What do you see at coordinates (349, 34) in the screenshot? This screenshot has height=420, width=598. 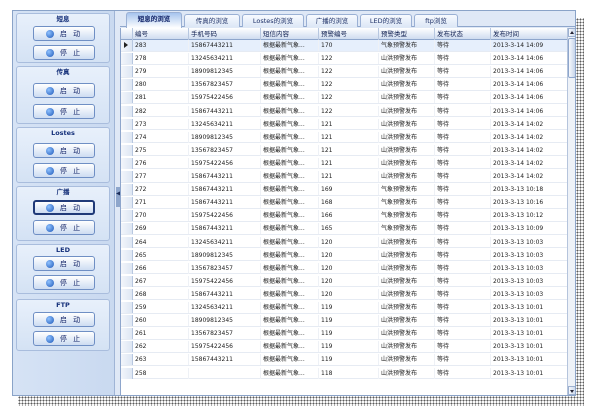 I see `column-header-alert-id: 预警编号` at bounding box center [349, 34].